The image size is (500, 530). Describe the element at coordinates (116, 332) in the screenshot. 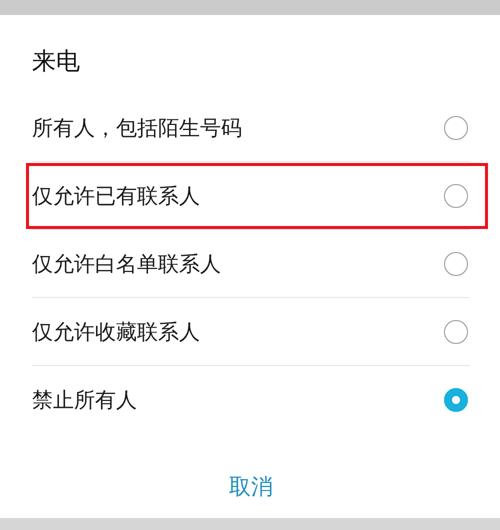

I see `option-label: 仅允许收藏联系人` at that location.